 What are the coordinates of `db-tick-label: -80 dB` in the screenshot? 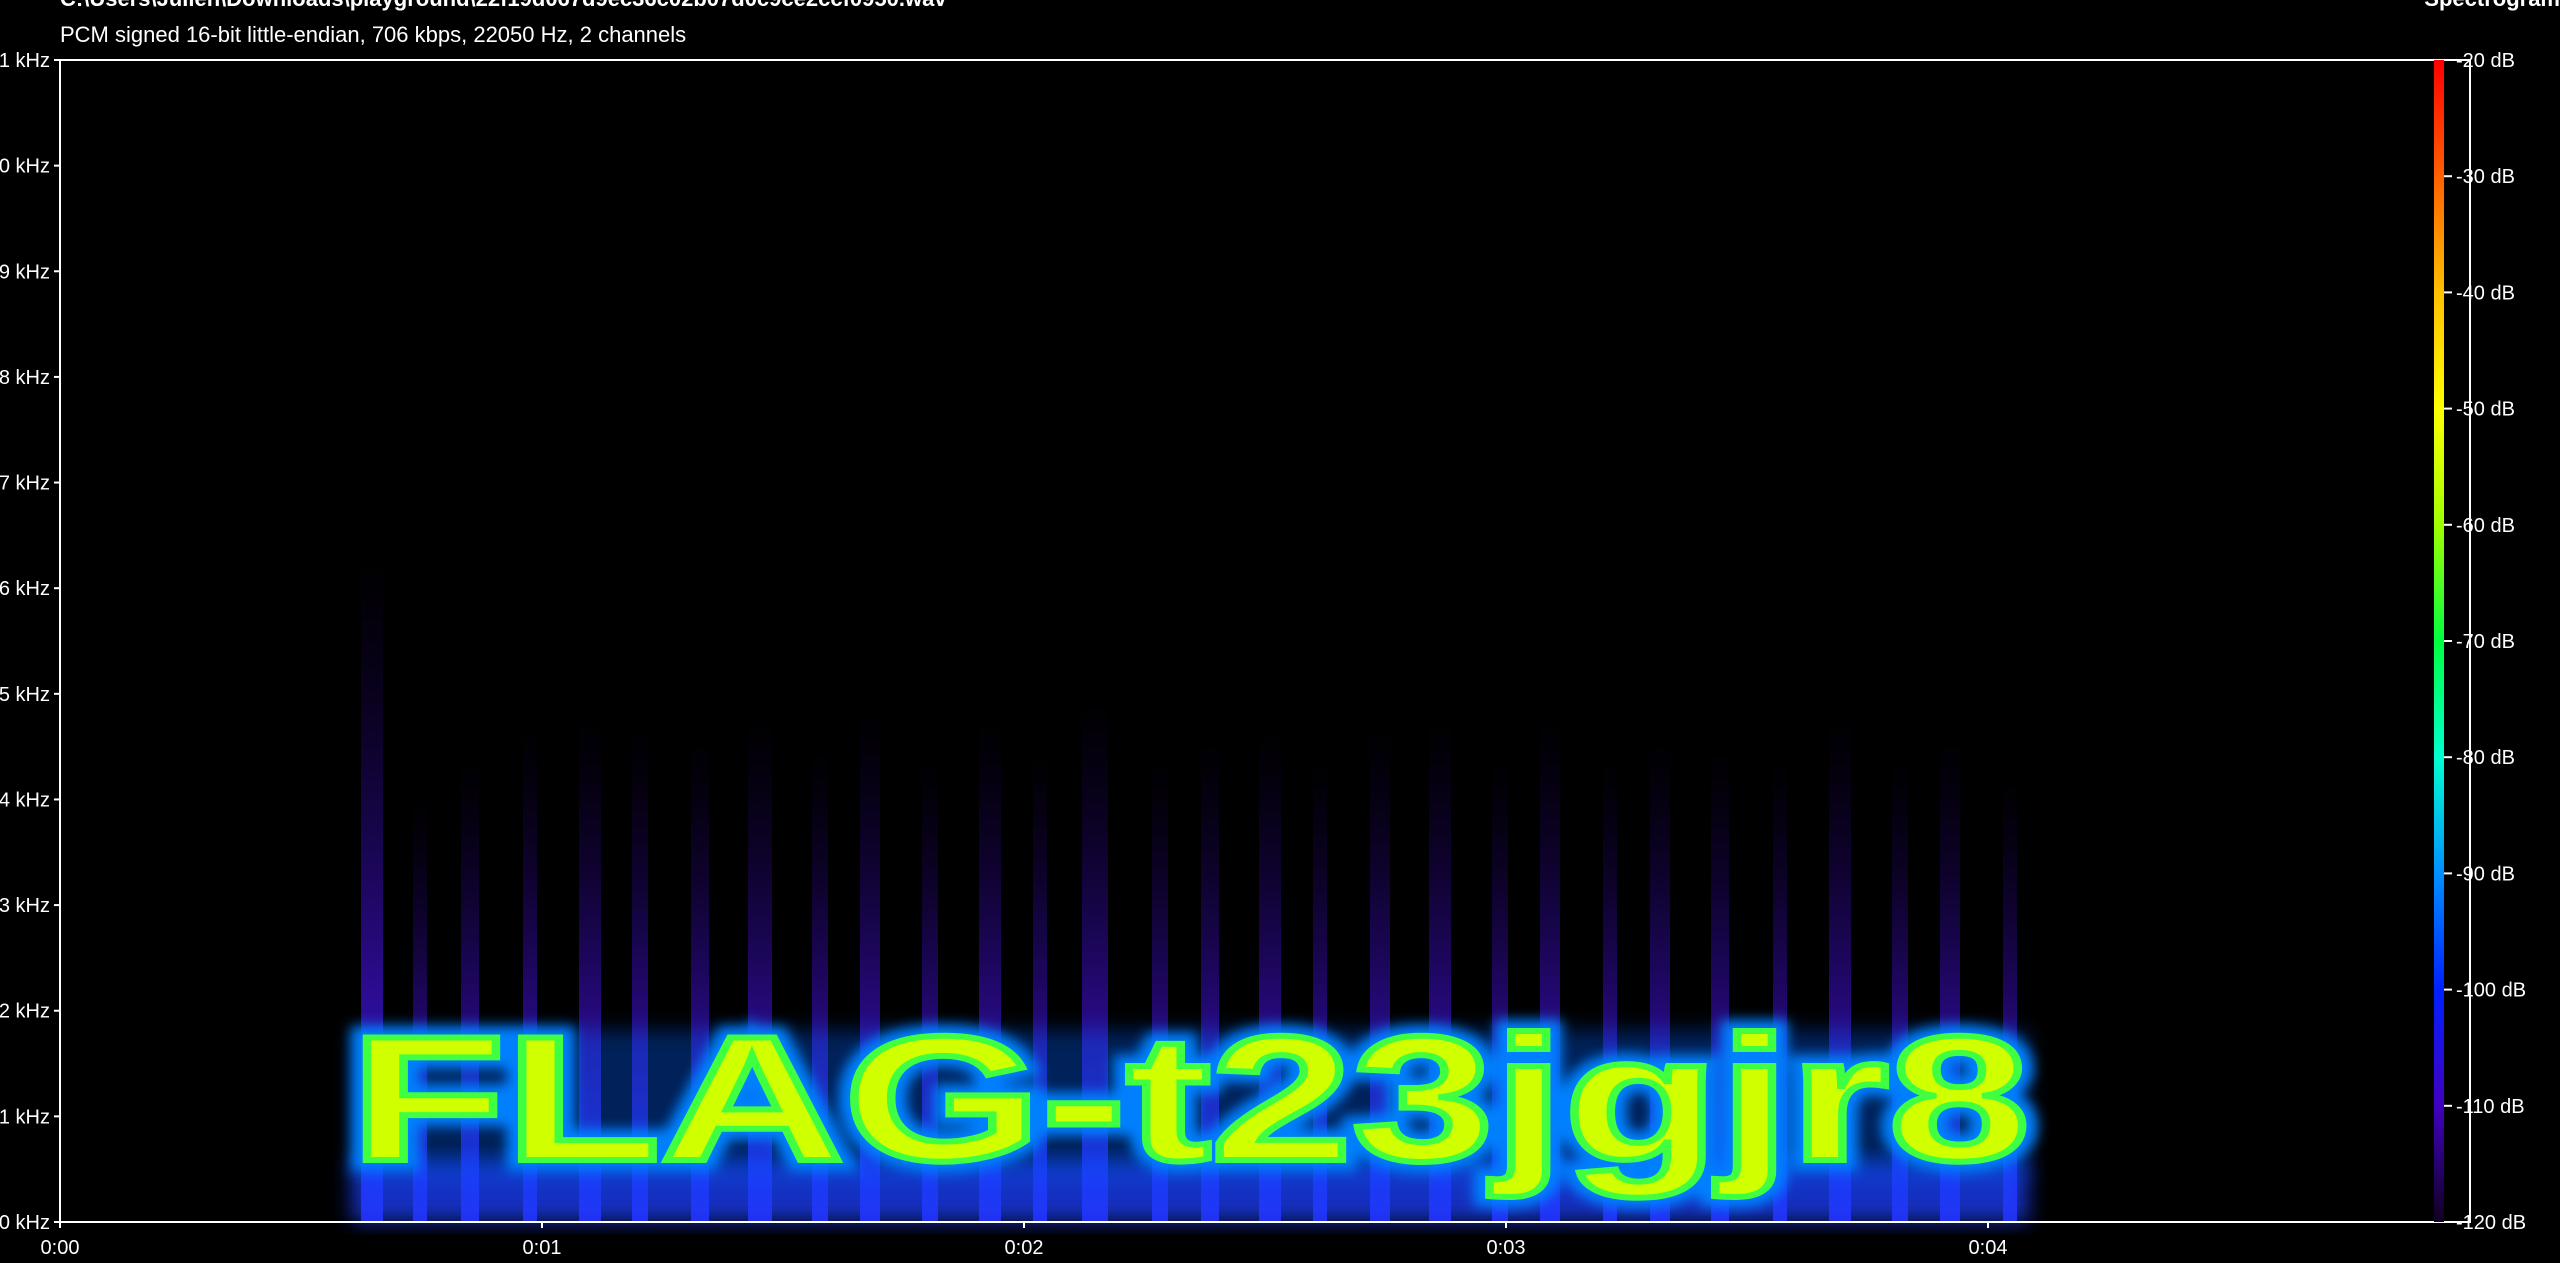 It's located at (2485, 758).